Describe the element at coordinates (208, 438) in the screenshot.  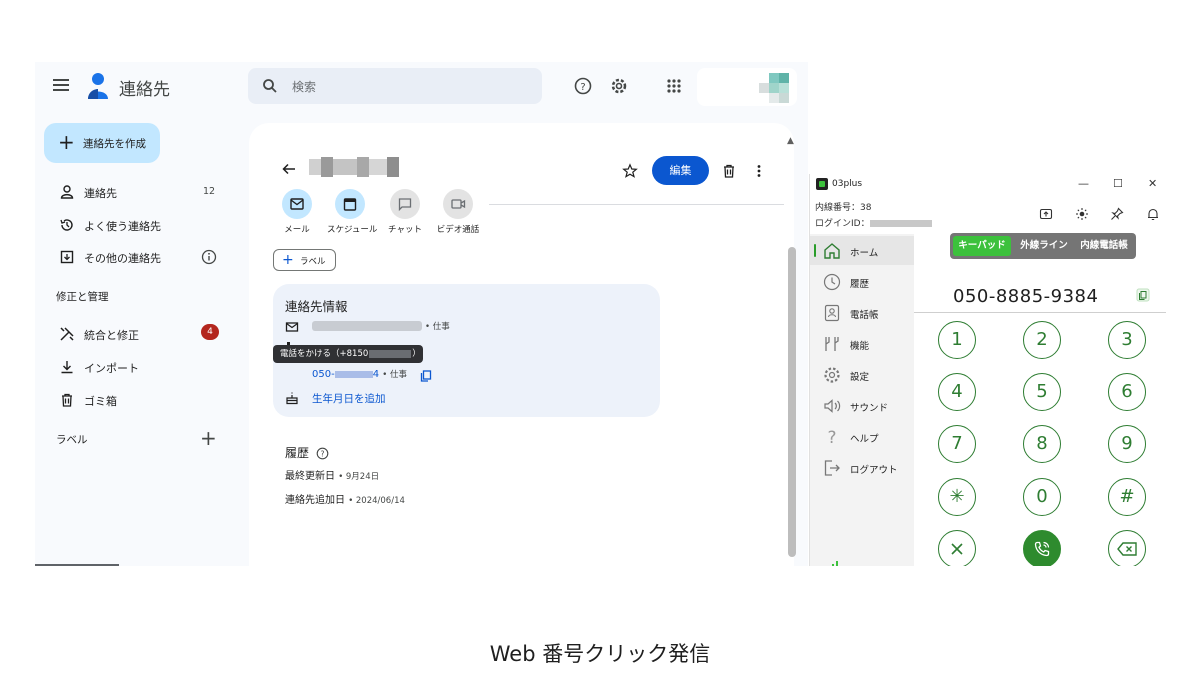
I see `add-label-plus-icon: +` at that location.